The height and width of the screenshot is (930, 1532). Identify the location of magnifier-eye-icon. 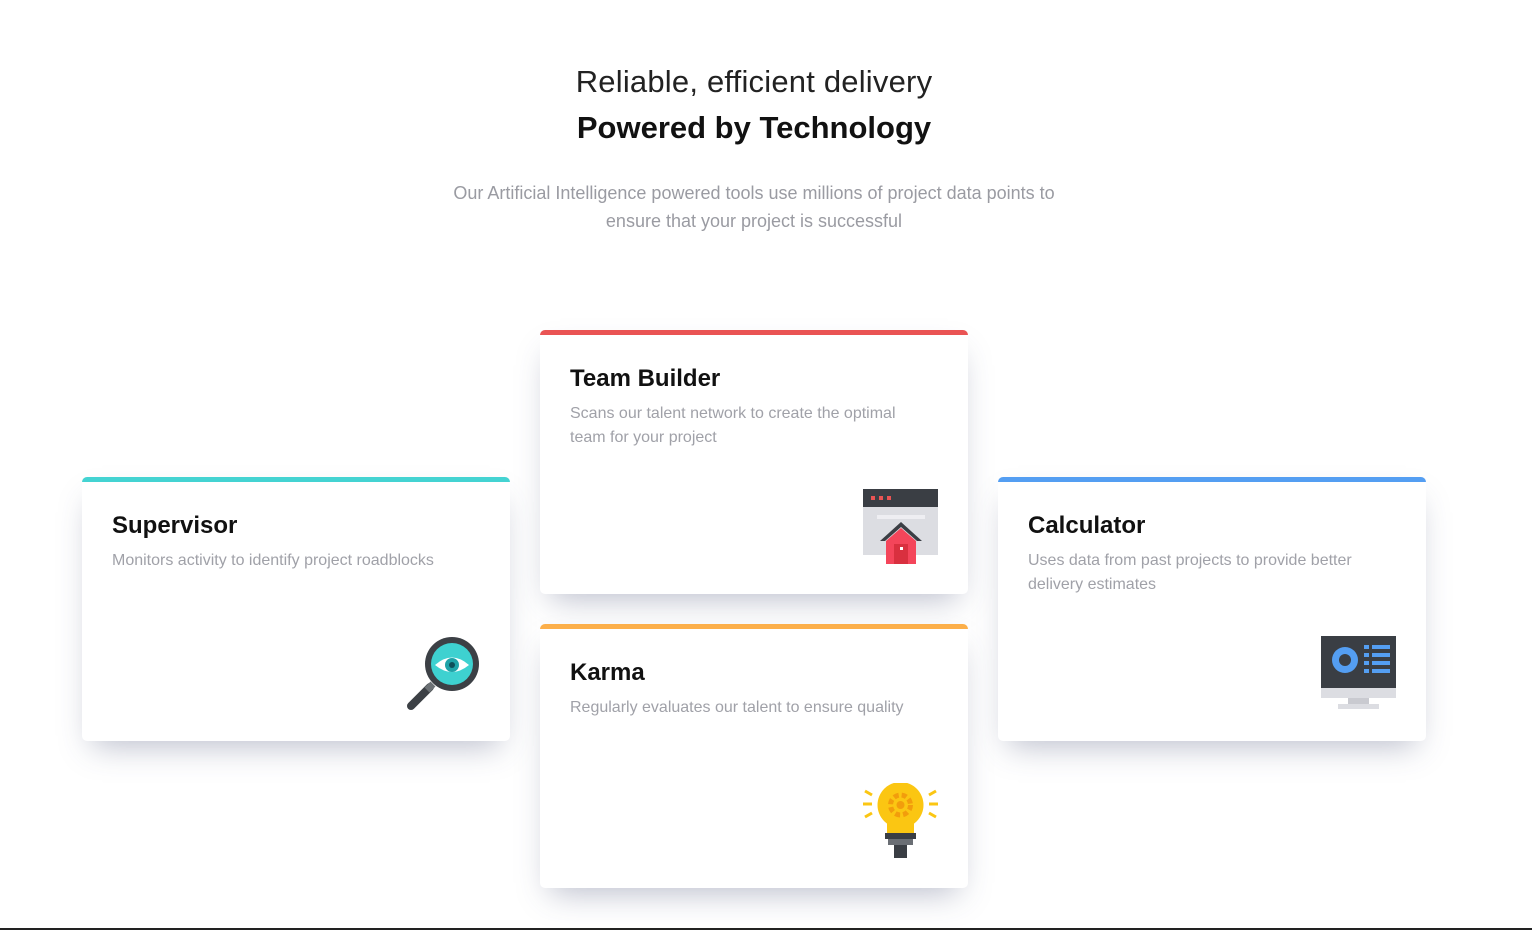
(442, 673).